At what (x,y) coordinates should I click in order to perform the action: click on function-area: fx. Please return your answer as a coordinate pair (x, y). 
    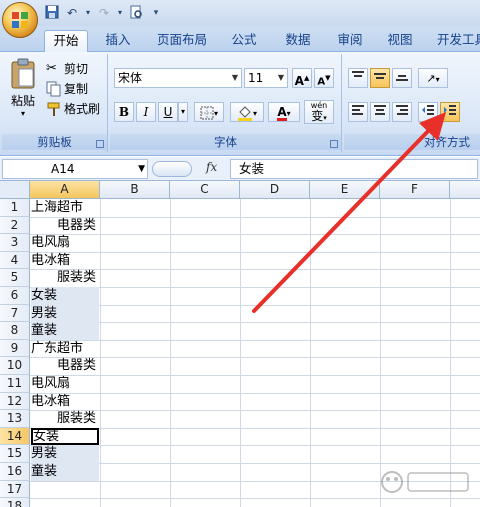
    Looking at the image, I should click on (190, 169).